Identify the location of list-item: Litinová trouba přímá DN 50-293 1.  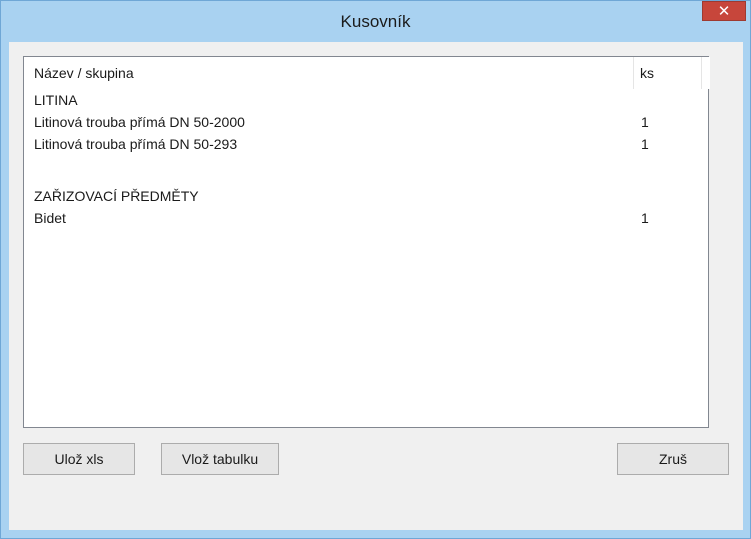
(367, 144).